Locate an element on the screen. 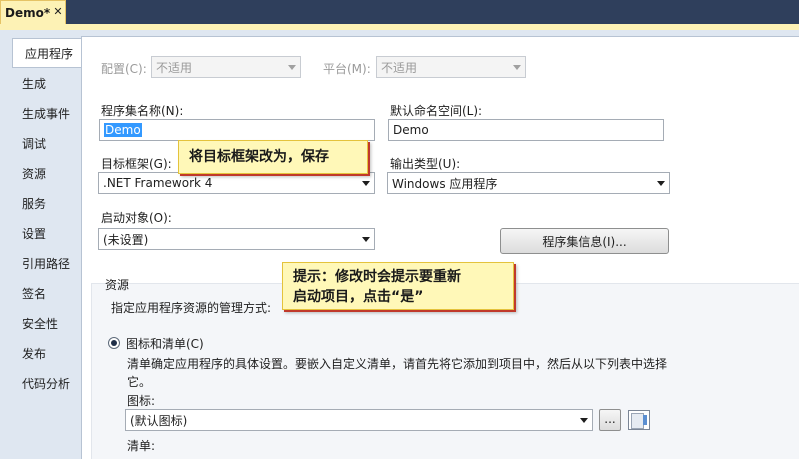 The image size is (799, 459). output-type-value: Windows 应用程序 is located at coordinates (445, 183).